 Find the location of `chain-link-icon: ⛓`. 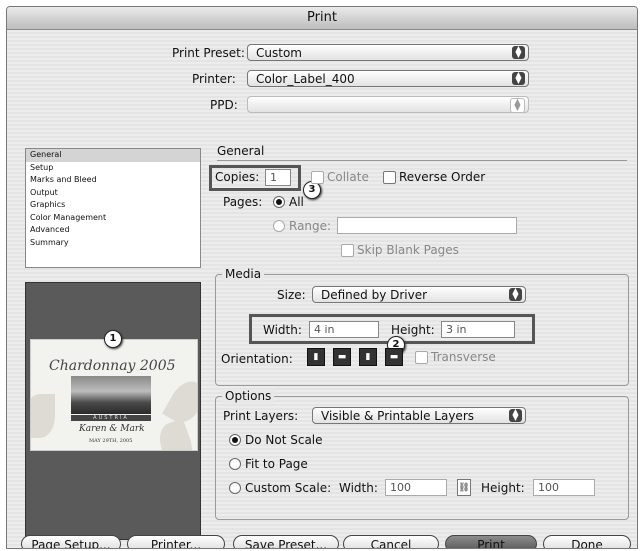

chain-link-icon: ⛓ is located at coordinates (464, 487).